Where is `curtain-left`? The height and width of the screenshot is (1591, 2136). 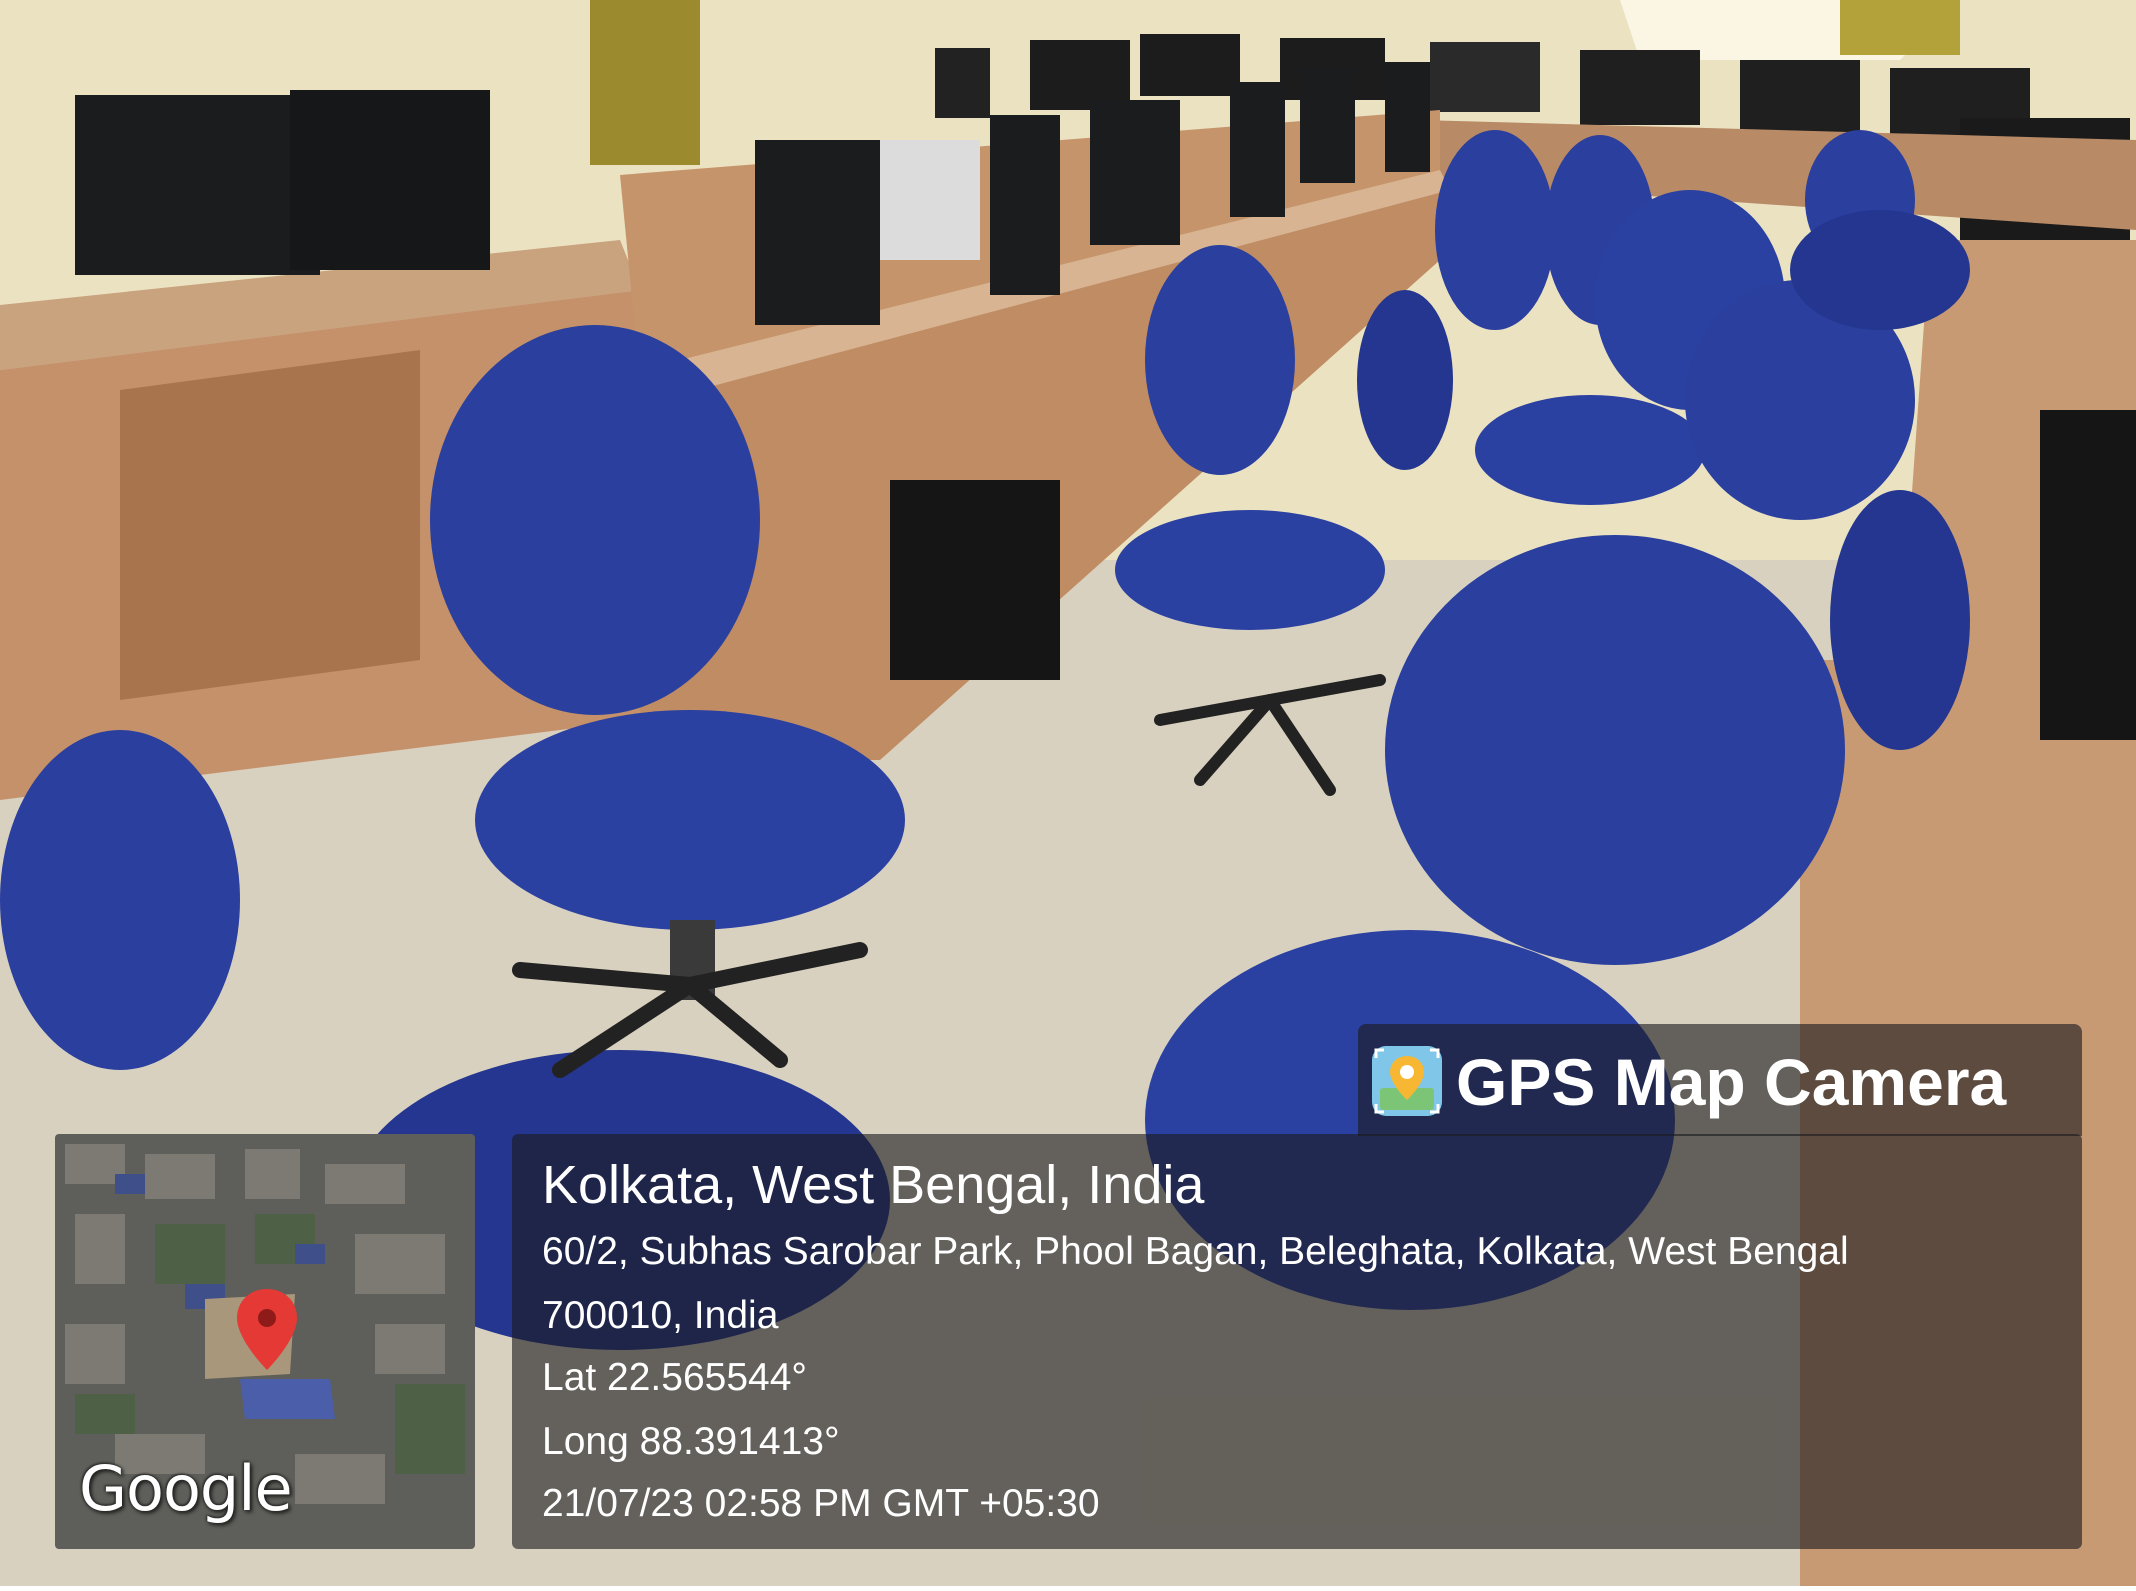
curtain-left is located at coordinates (645, 82).